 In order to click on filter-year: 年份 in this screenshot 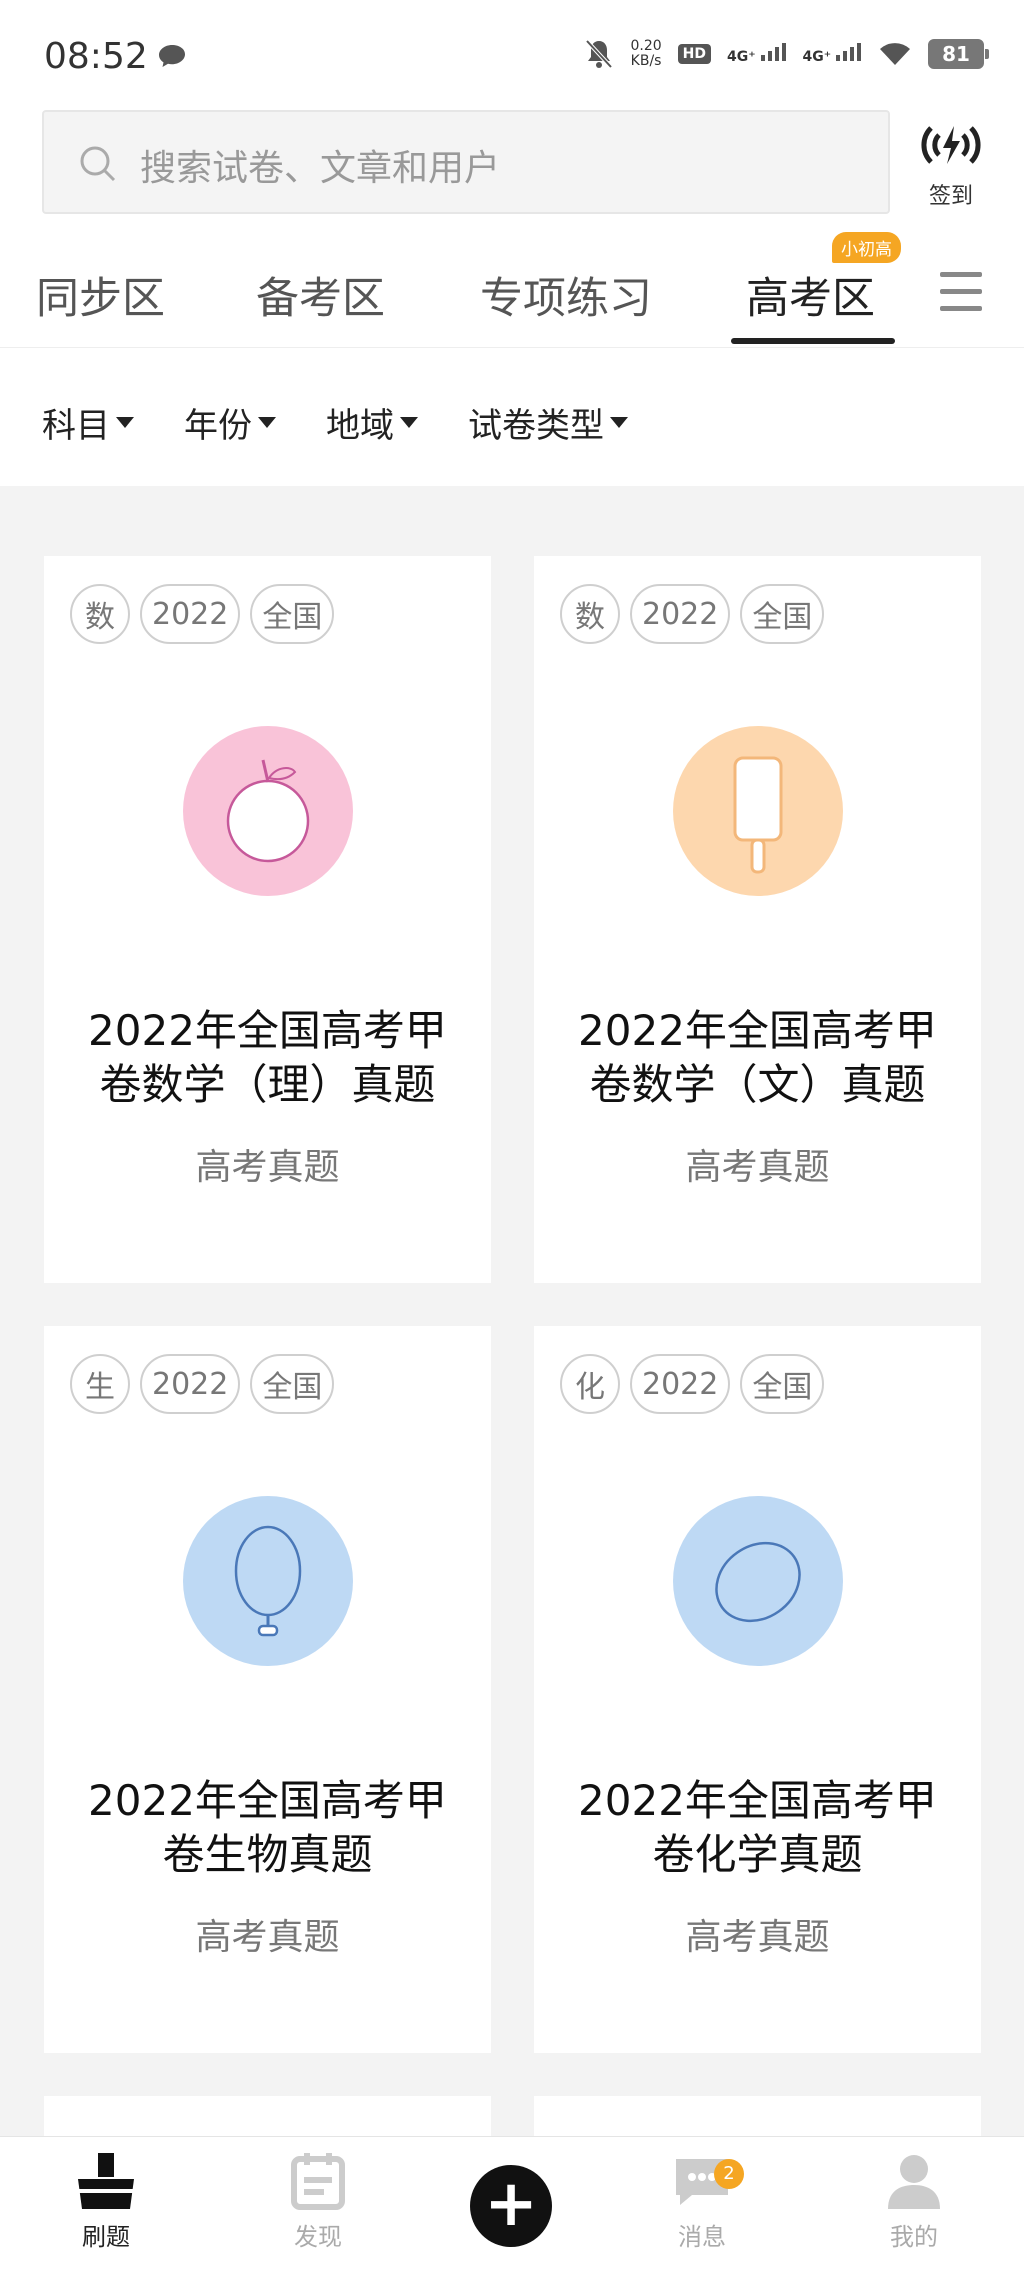, I will do `click(230, 422)`.